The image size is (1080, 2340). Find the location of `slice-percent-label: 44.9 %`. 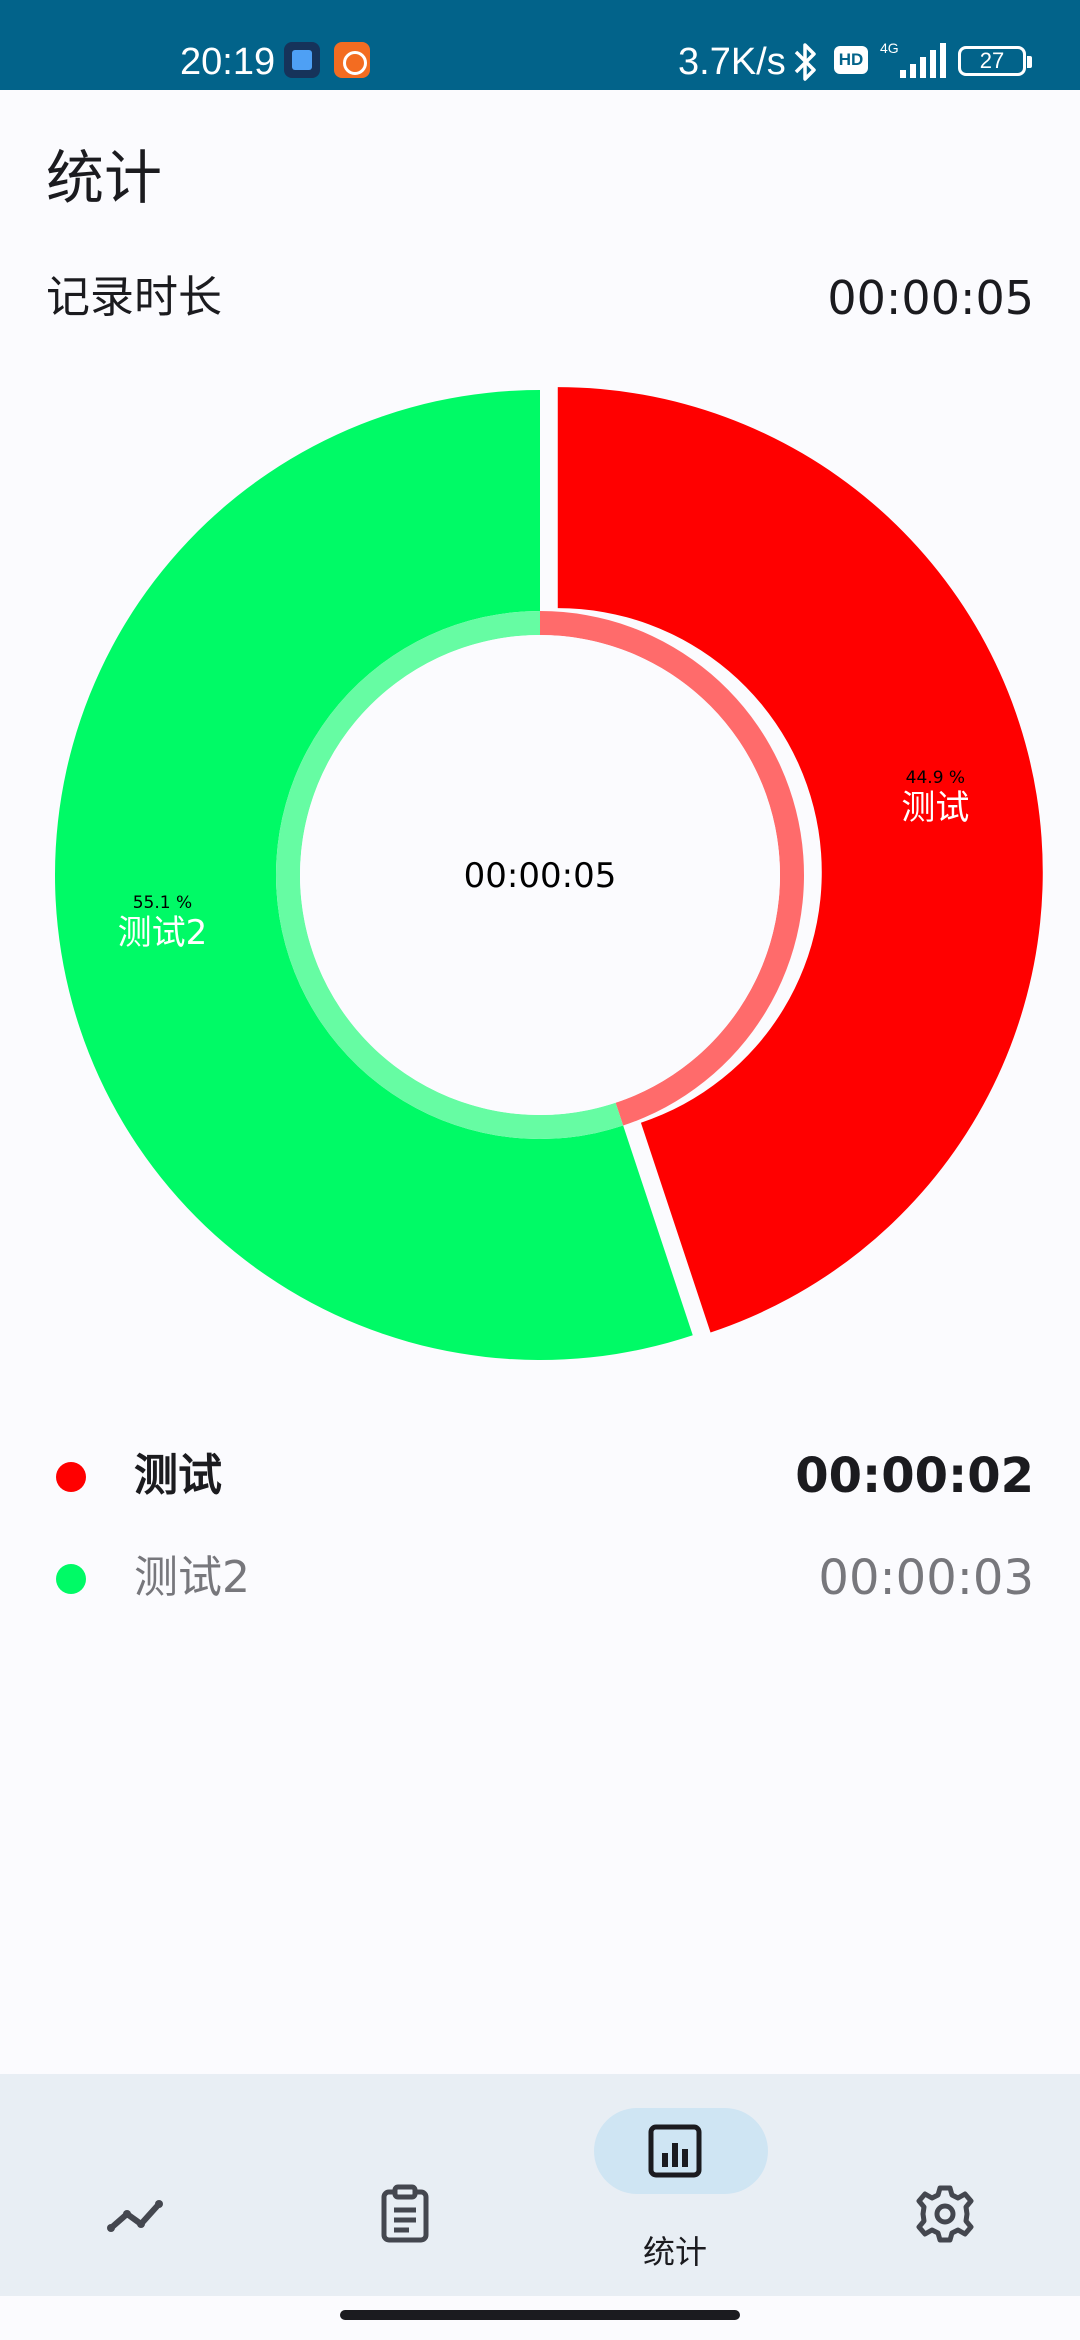

slice-percent-label: 44.9 % is located at coordinates (935, 778).